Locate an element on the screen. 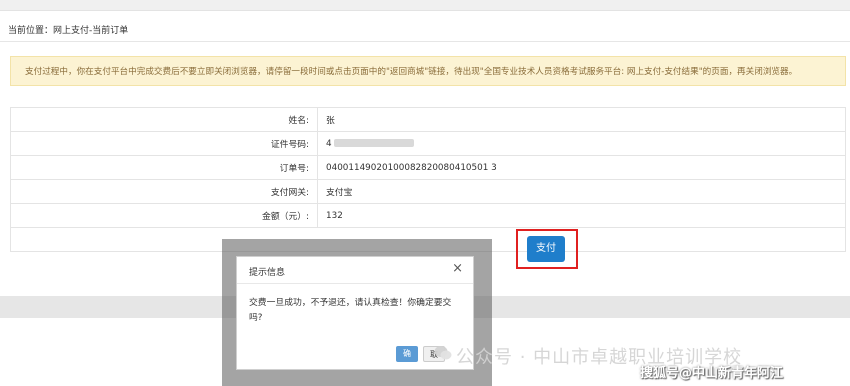 This screenshot has height=386, width=850. id-number-value: 4 is located at coordinates (581, 143).